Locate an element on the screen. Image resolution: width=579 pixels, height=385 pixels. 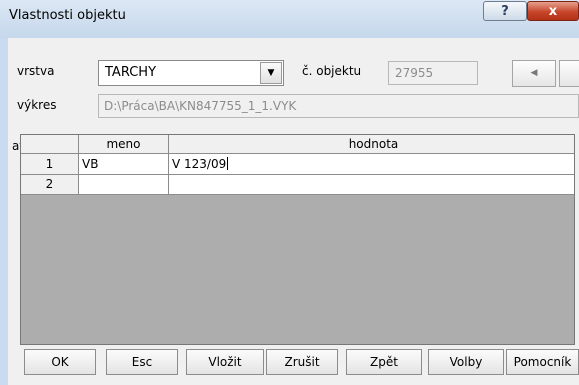
cell-hodnota-1-text: V 123/09 is located at coordinates (199, 164).